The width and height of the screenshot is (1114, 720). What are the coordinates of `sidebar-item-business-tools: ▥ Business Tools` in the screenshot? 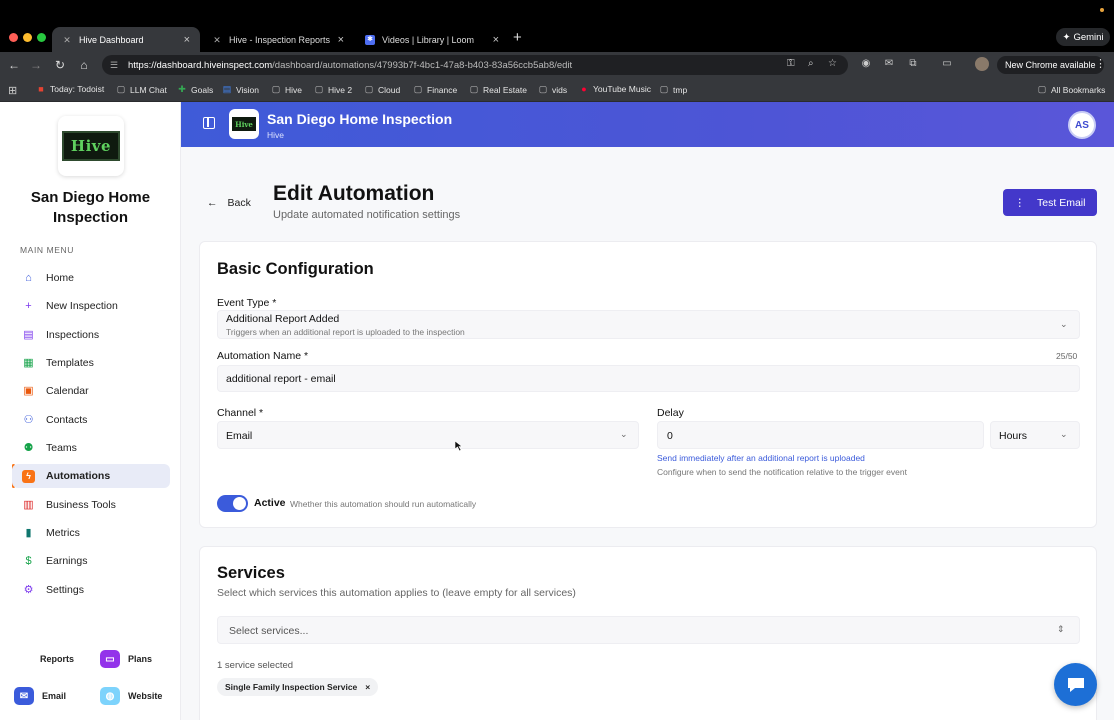 It's located at (91, 505).